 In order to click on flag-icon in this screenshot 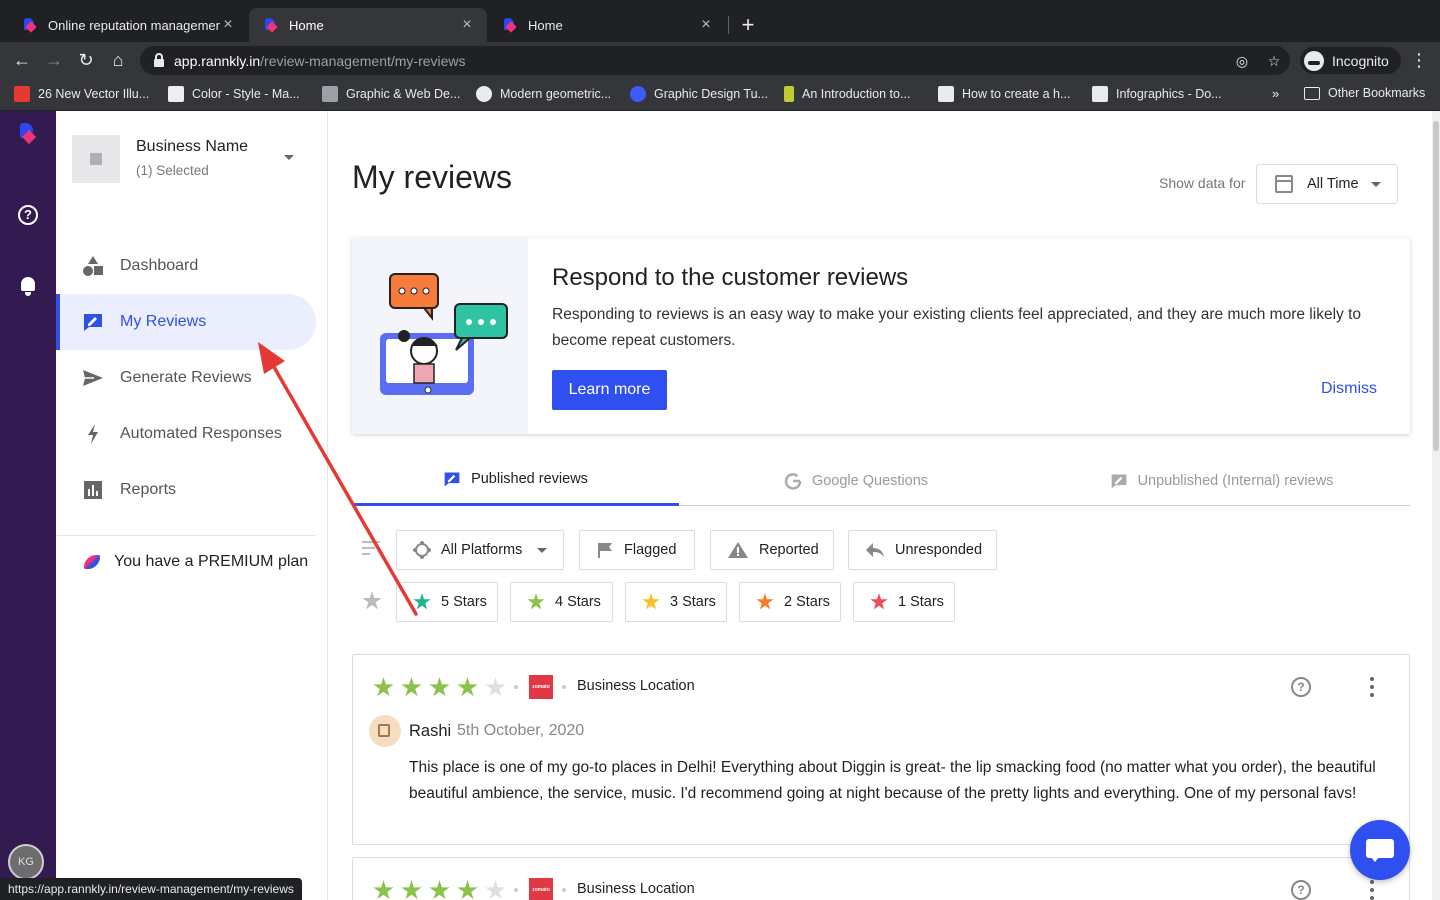, I will do `click(605, 550)`.